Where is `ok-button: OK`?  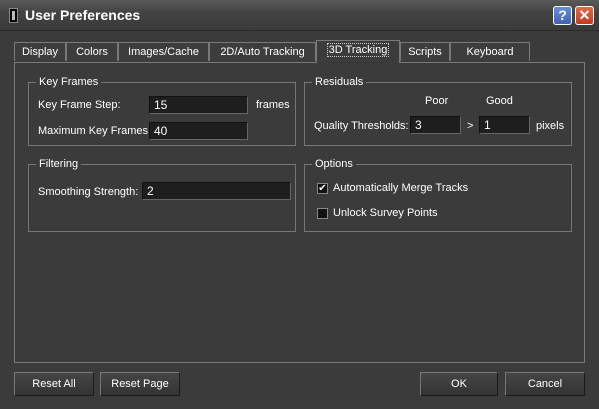
ok-button: OK is located at coordinates (459, 384).